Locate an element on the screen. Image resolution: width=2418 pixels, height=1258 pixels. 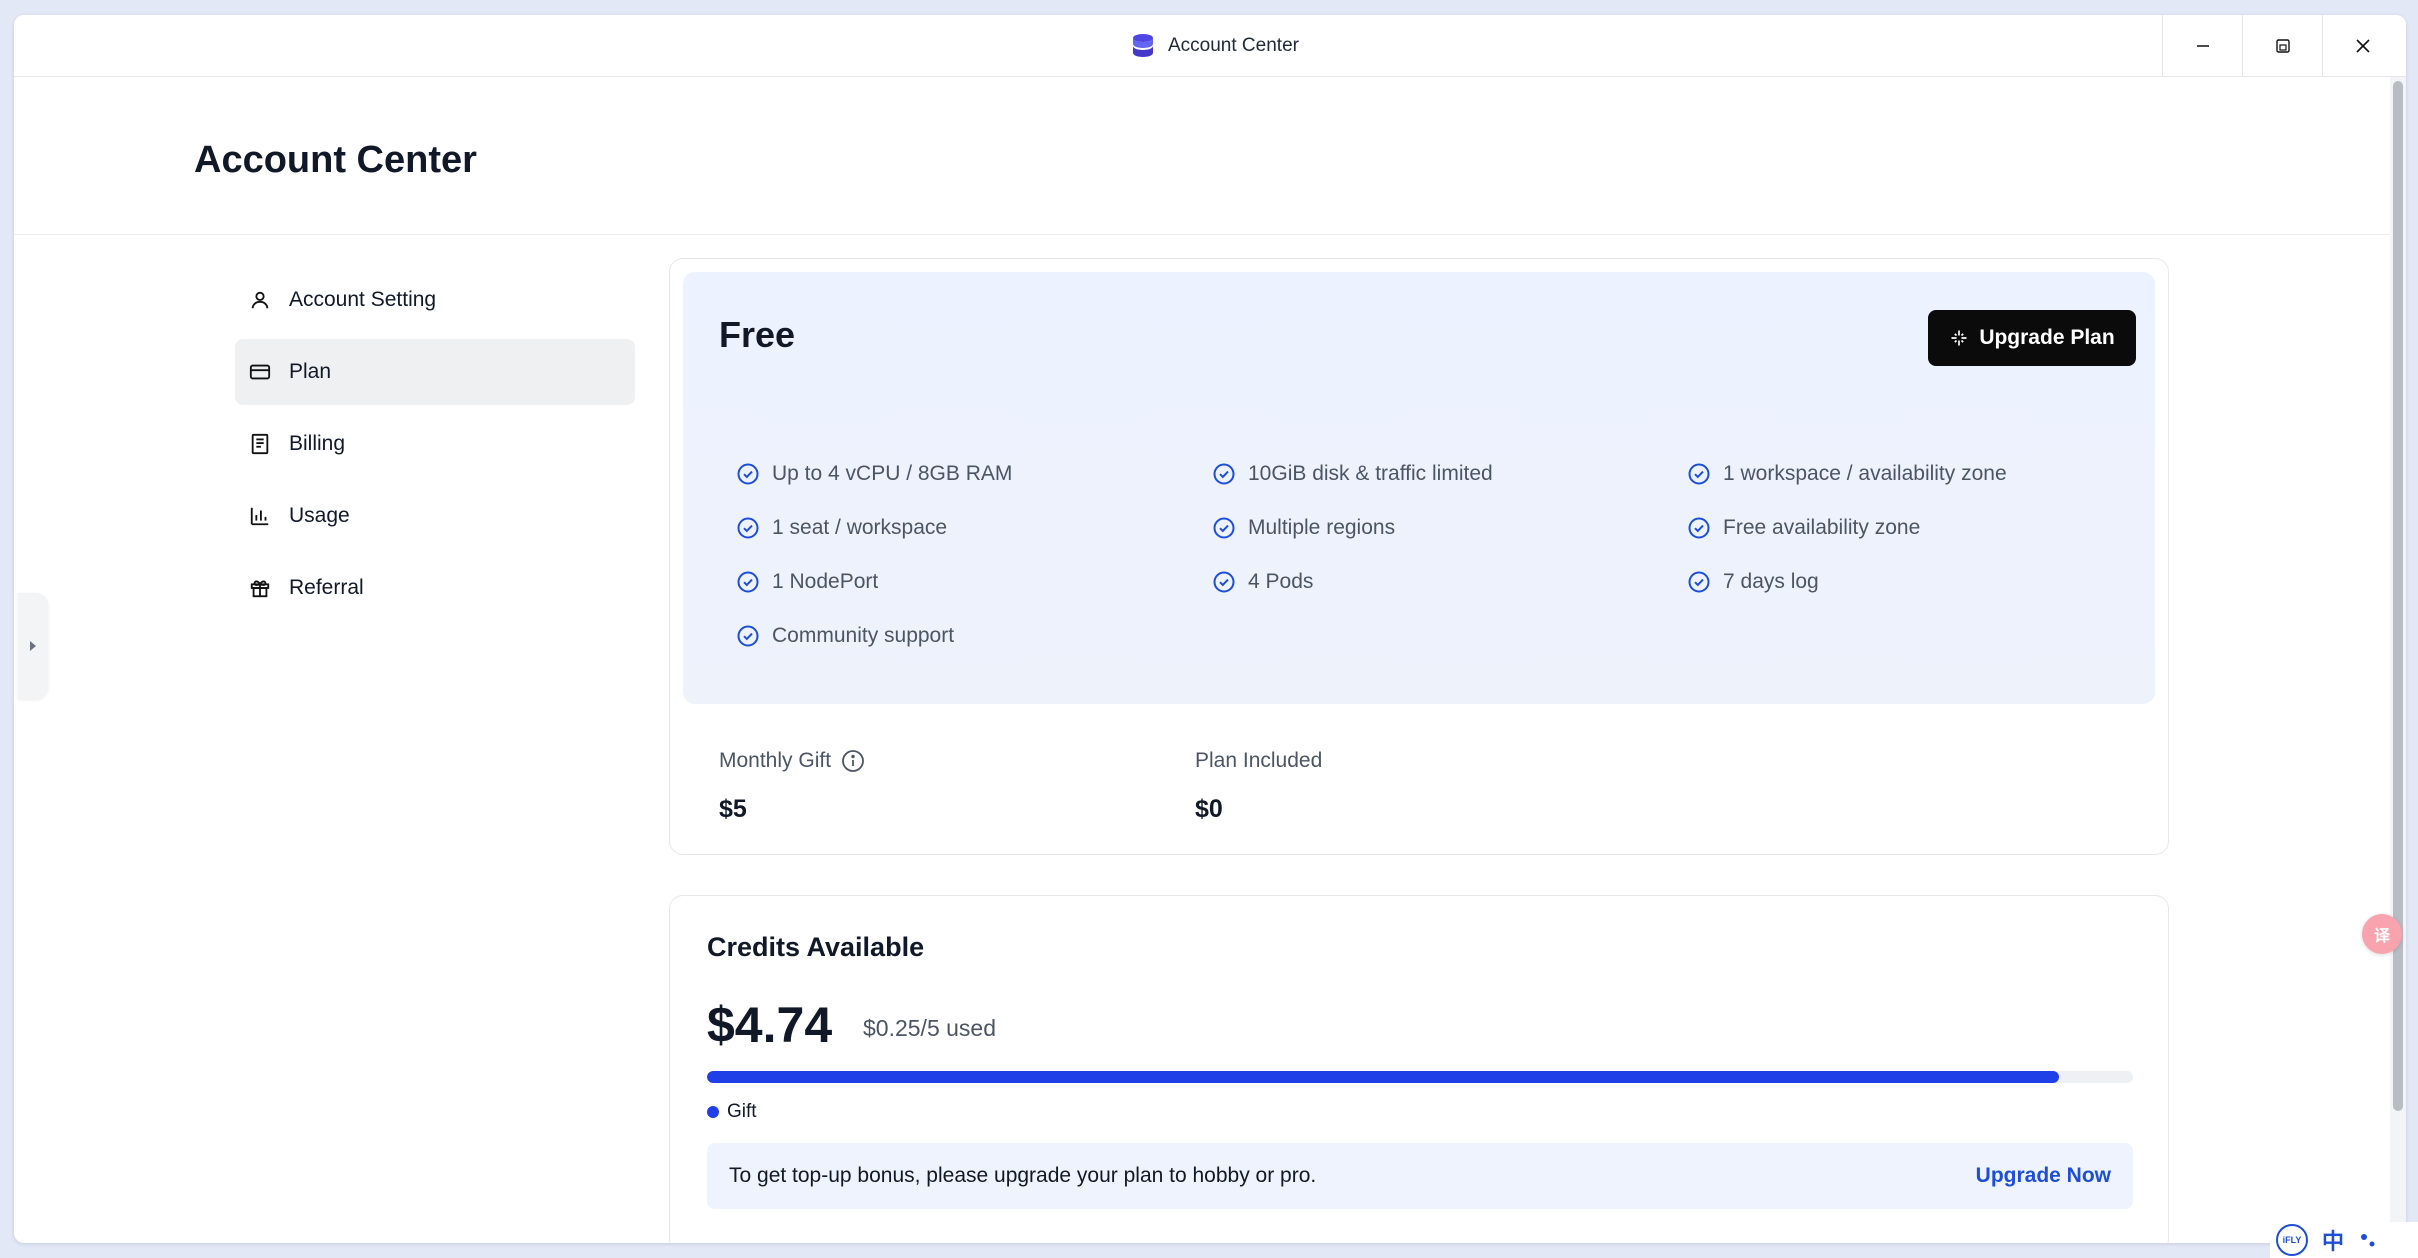
plan-included-label-text: Plan Included is located at coordinates (1259, 760).